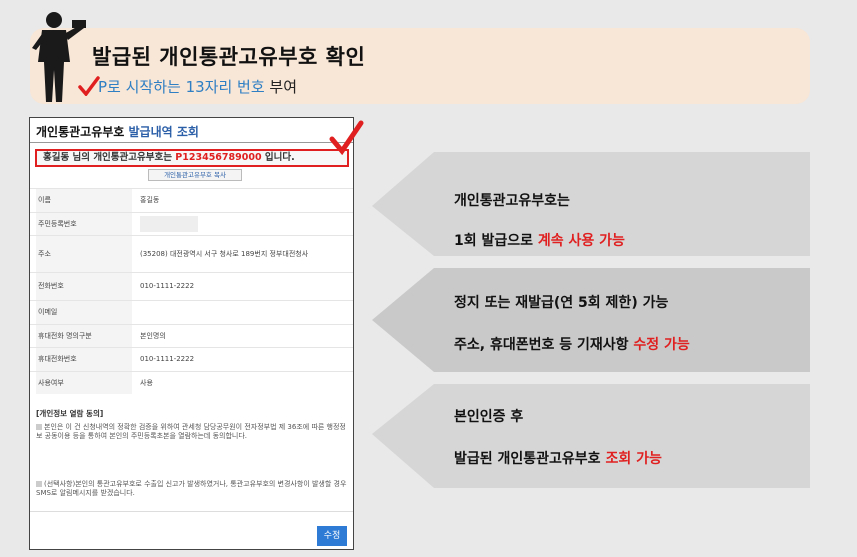 This screenshot has width=857, height=557. What do you see at coordinates (82, 132) in the screenshot?
I see `panel-title-main: 개인통관고유부호` at bounding box center [82, 132].